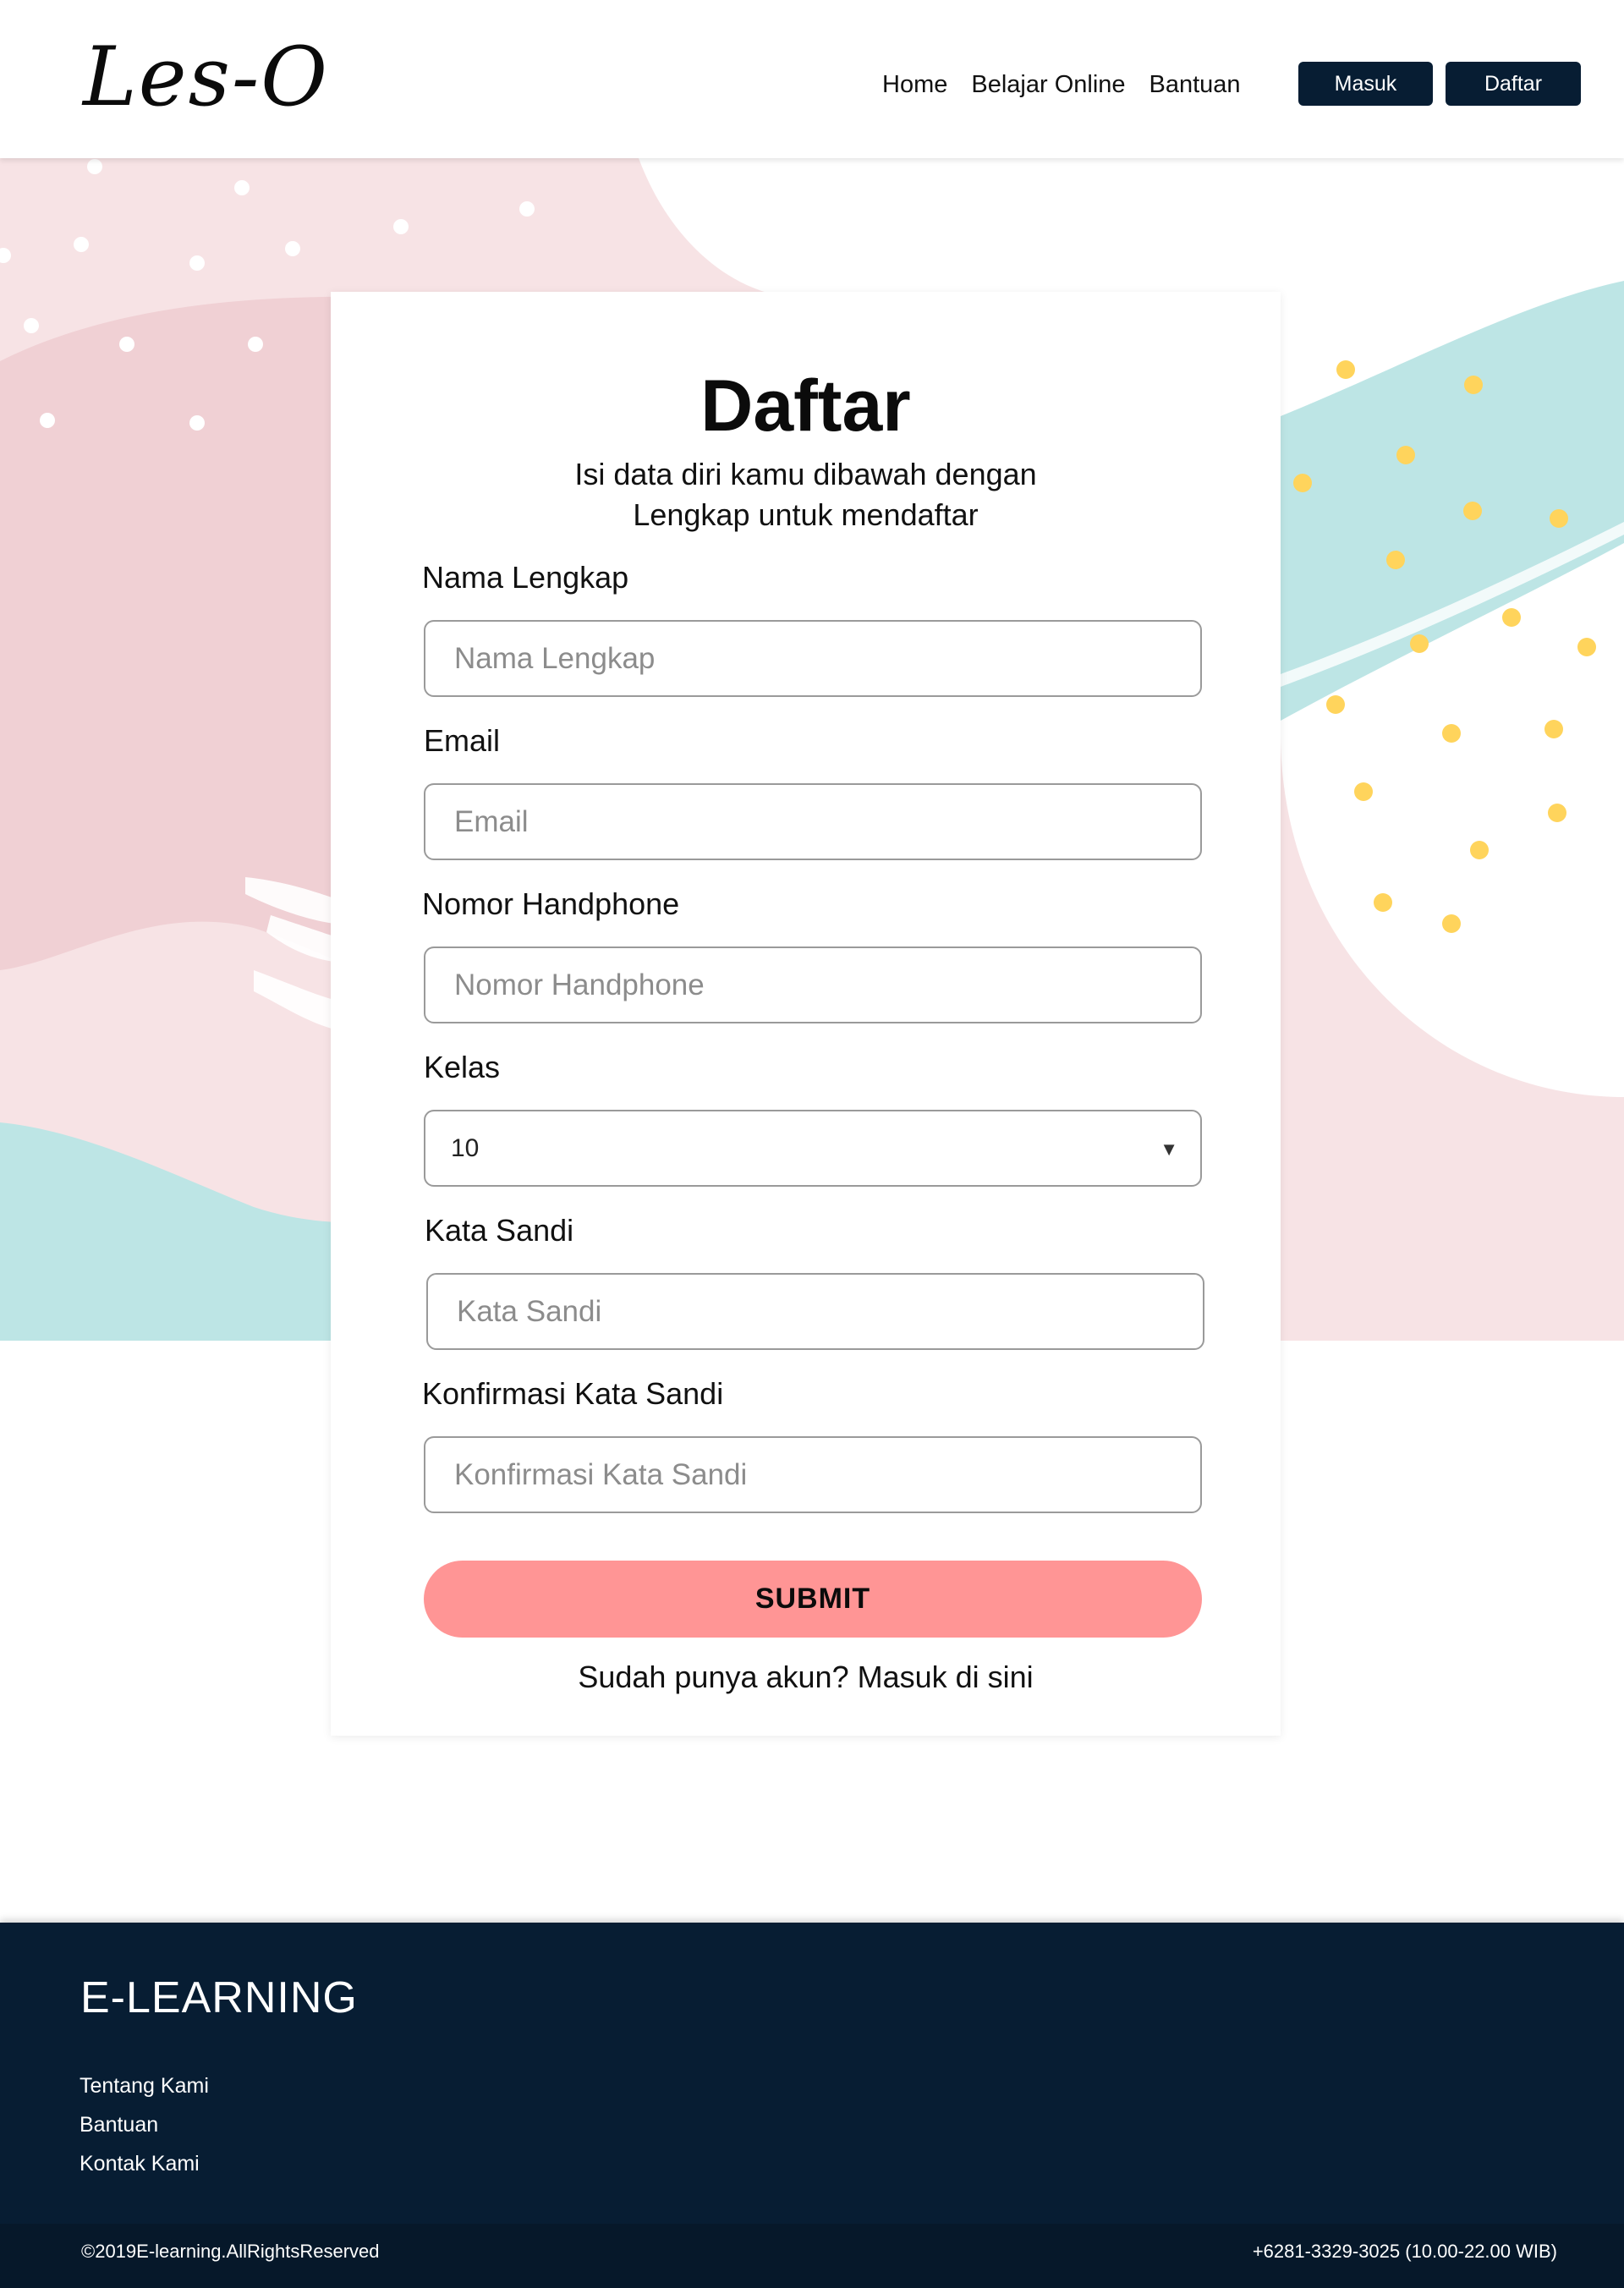  I want to click on login-link: Sudah punya akun? Masuk di sini, so click(806, 1677).